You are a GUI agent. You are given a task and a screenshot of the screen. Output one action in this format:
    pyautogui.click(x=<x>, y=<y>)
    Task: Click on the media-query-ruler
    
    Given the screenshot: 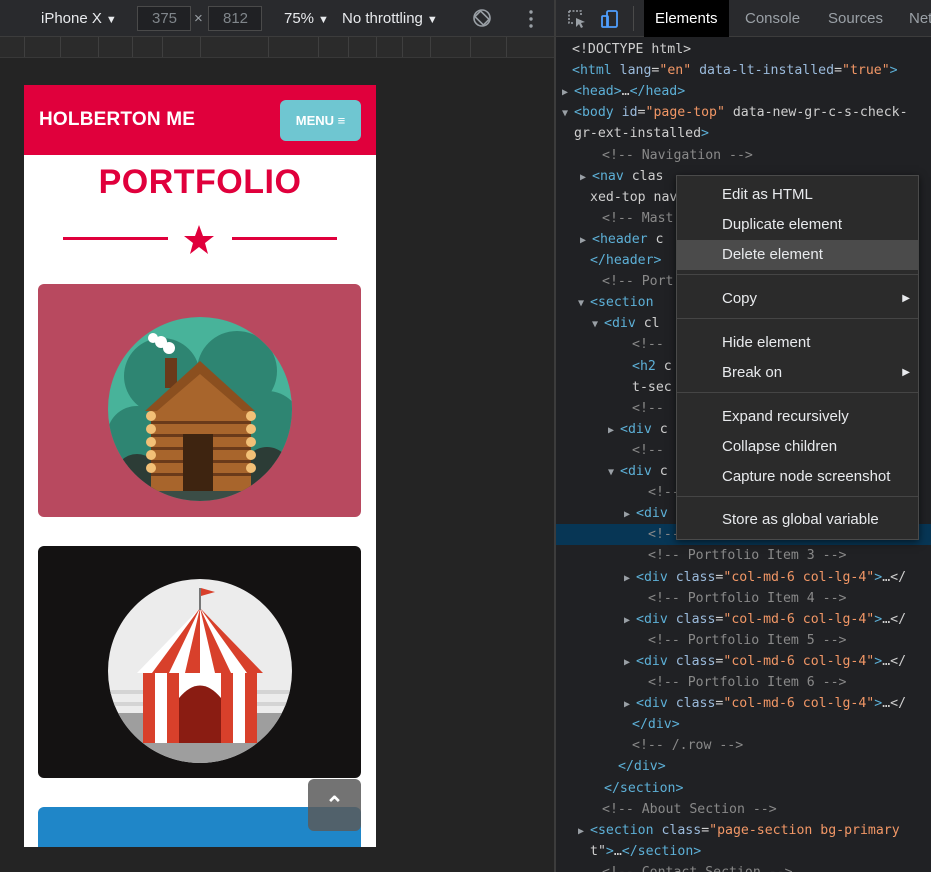 What is the action you would take?
    pyautogui.click(x=277, y=47)
    